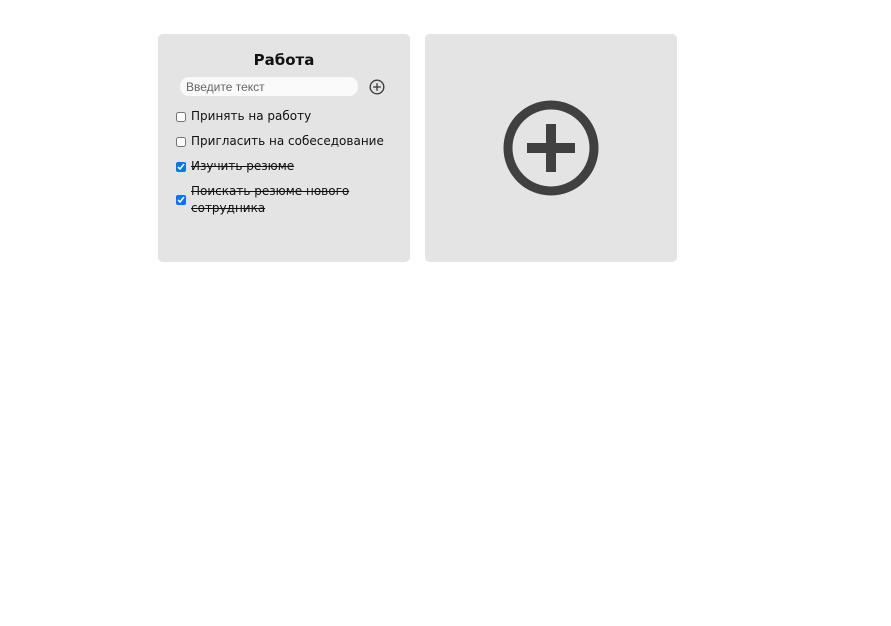 The height and width of the screenshot is (626, 891). I want to click on add-task-button, so click(377, 86).